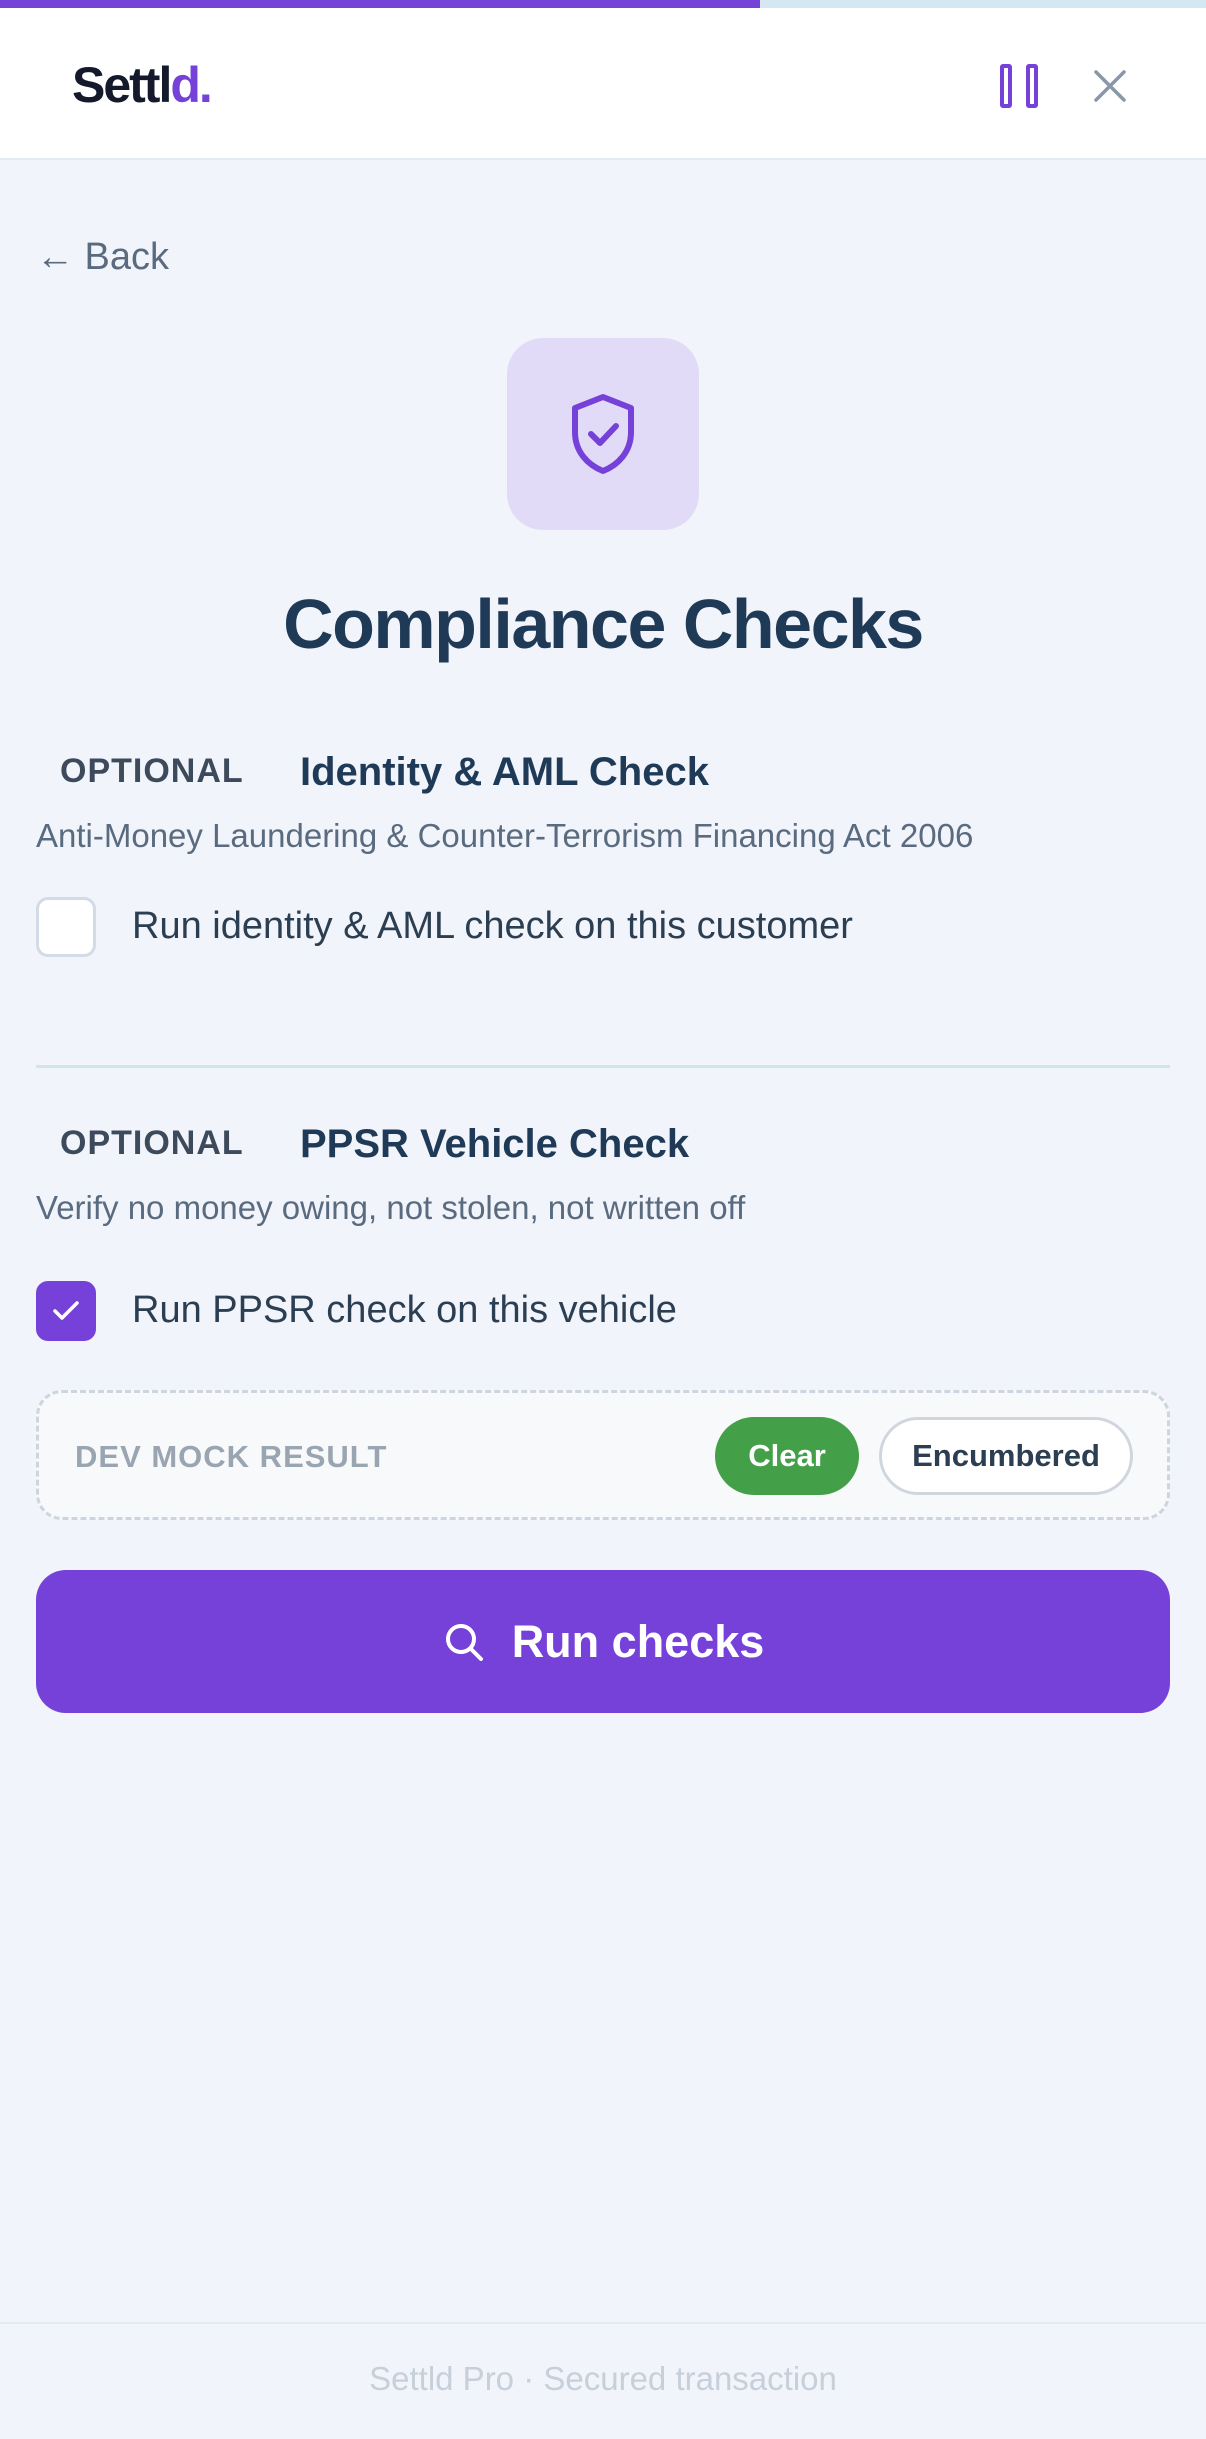 This screenshot has width=1206, height=2439. I want to click on footer-text: Settld Pro · Secured transaction, so click(603, 2378).